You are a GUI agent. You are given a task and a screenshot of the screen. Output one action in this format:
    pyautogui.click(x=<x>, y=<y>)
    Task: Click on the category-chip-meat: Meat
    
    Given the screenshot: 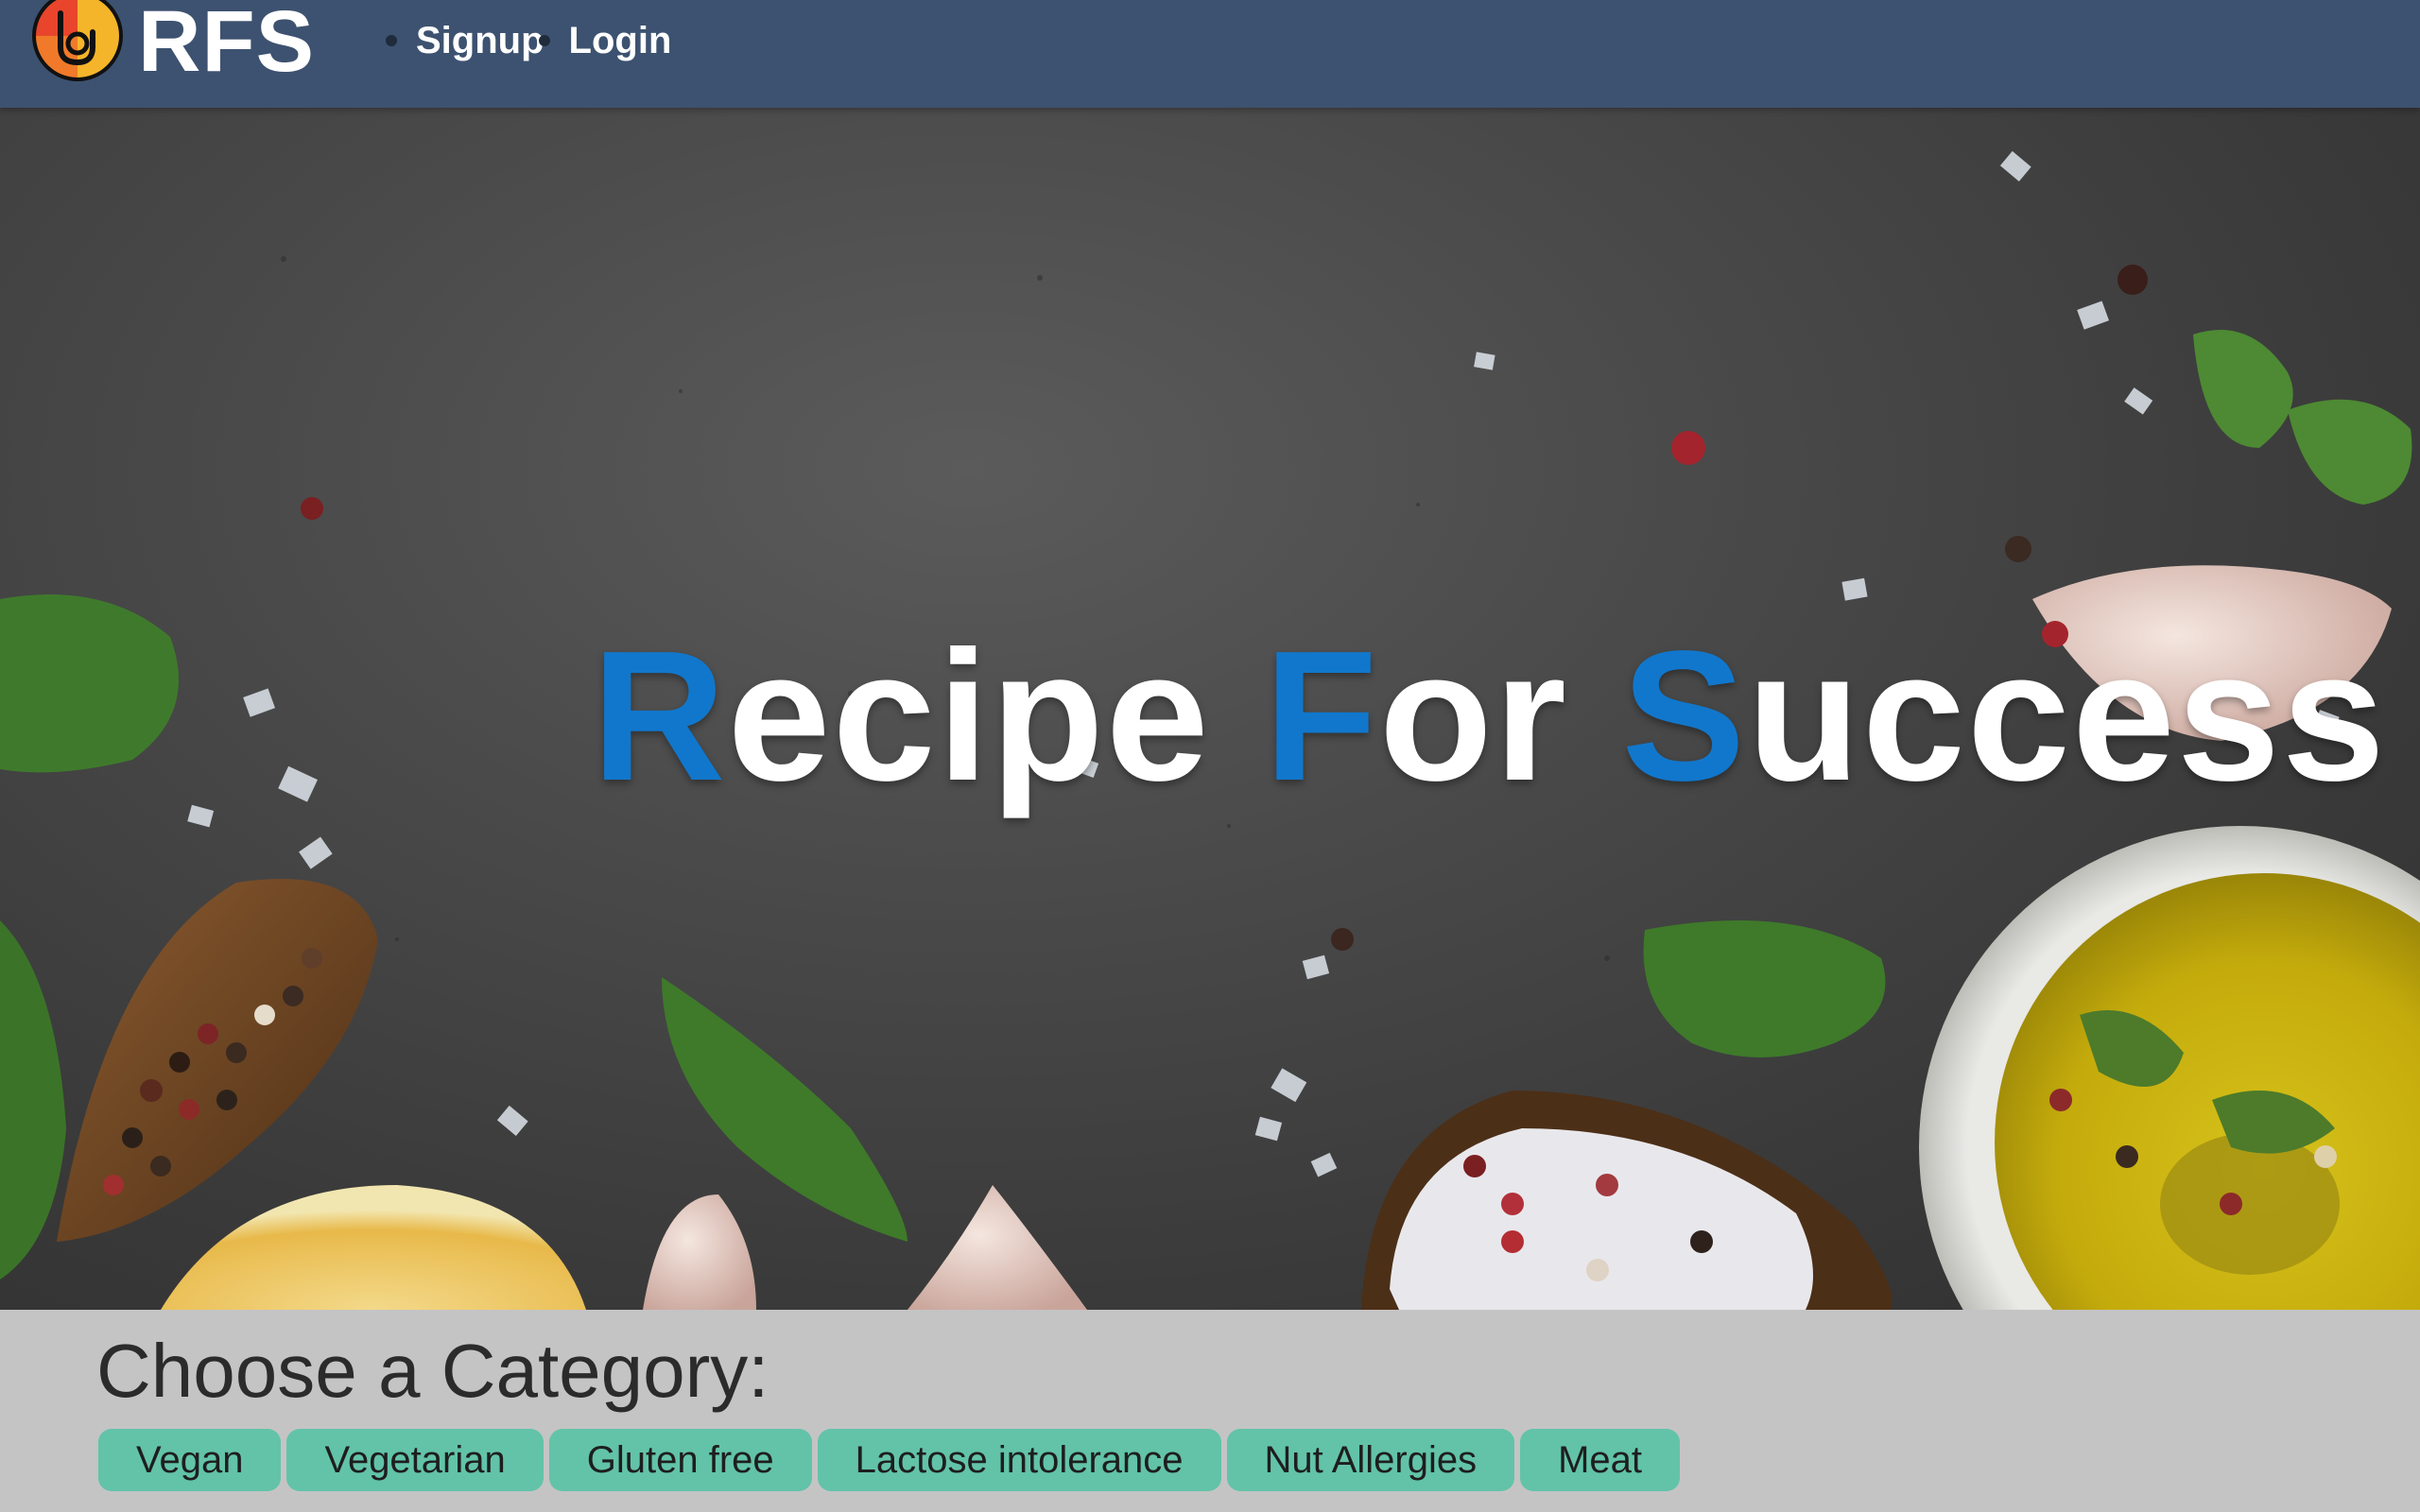 What is the action you would take?
    pyautogui.click(x=1601, y=1460)
    